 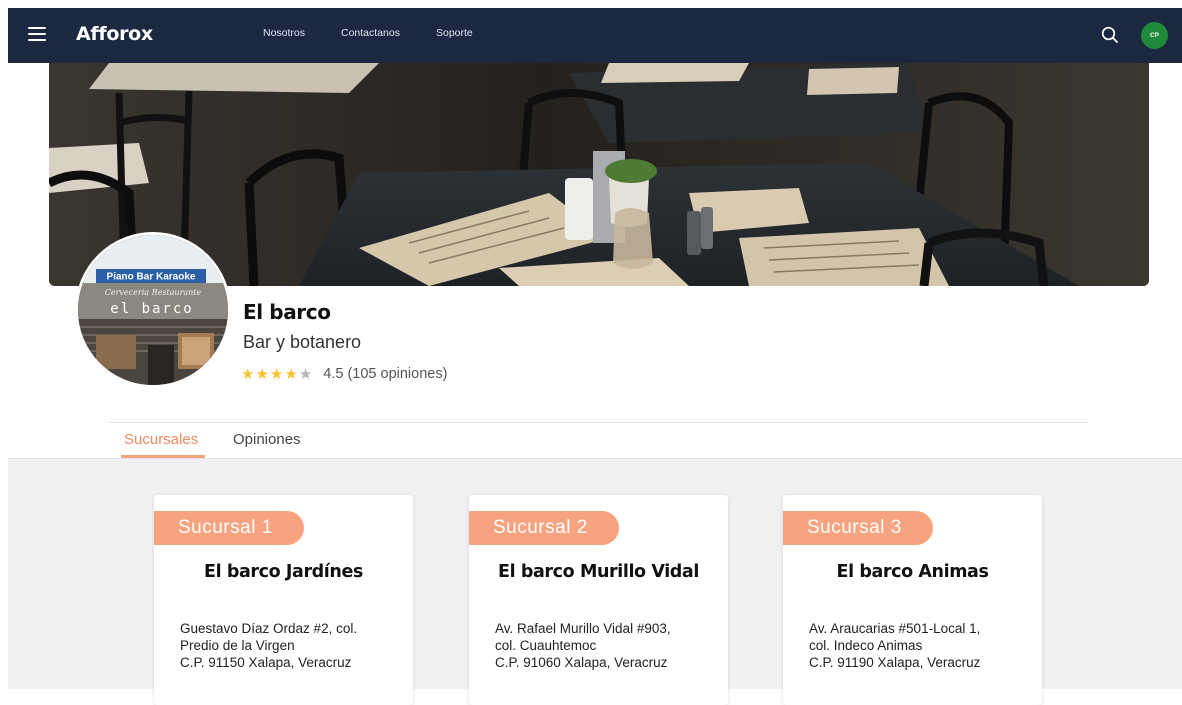 I want to click on top-navbar: Afforox Nosotros Contactanos Soporte CP, so click(x=595, y=35).